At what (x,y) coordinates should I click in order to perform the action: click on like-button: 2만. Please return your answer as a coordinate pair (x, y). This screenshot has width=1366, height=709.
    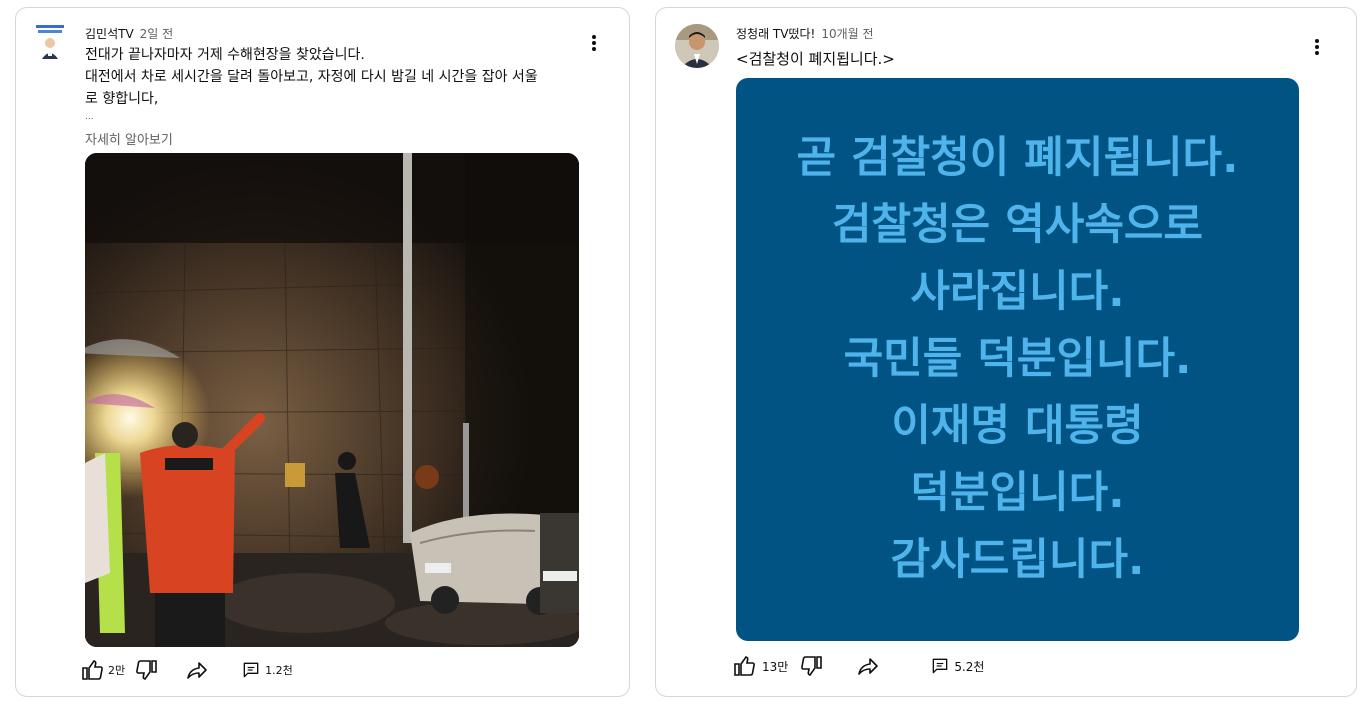
    Looking at the image, I should click on (102, 670).